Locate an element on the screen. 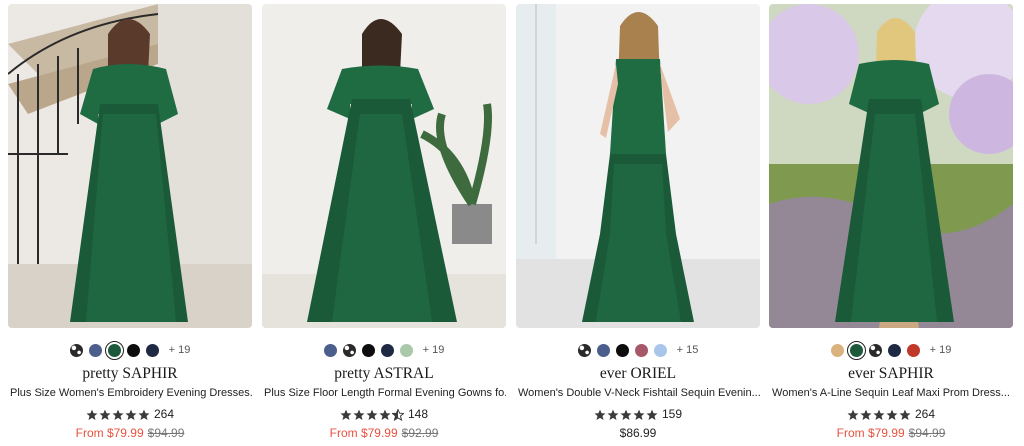 This screenshot has width=1024, height=446. product-price: $86.99 is located at coordinates (638, 433).